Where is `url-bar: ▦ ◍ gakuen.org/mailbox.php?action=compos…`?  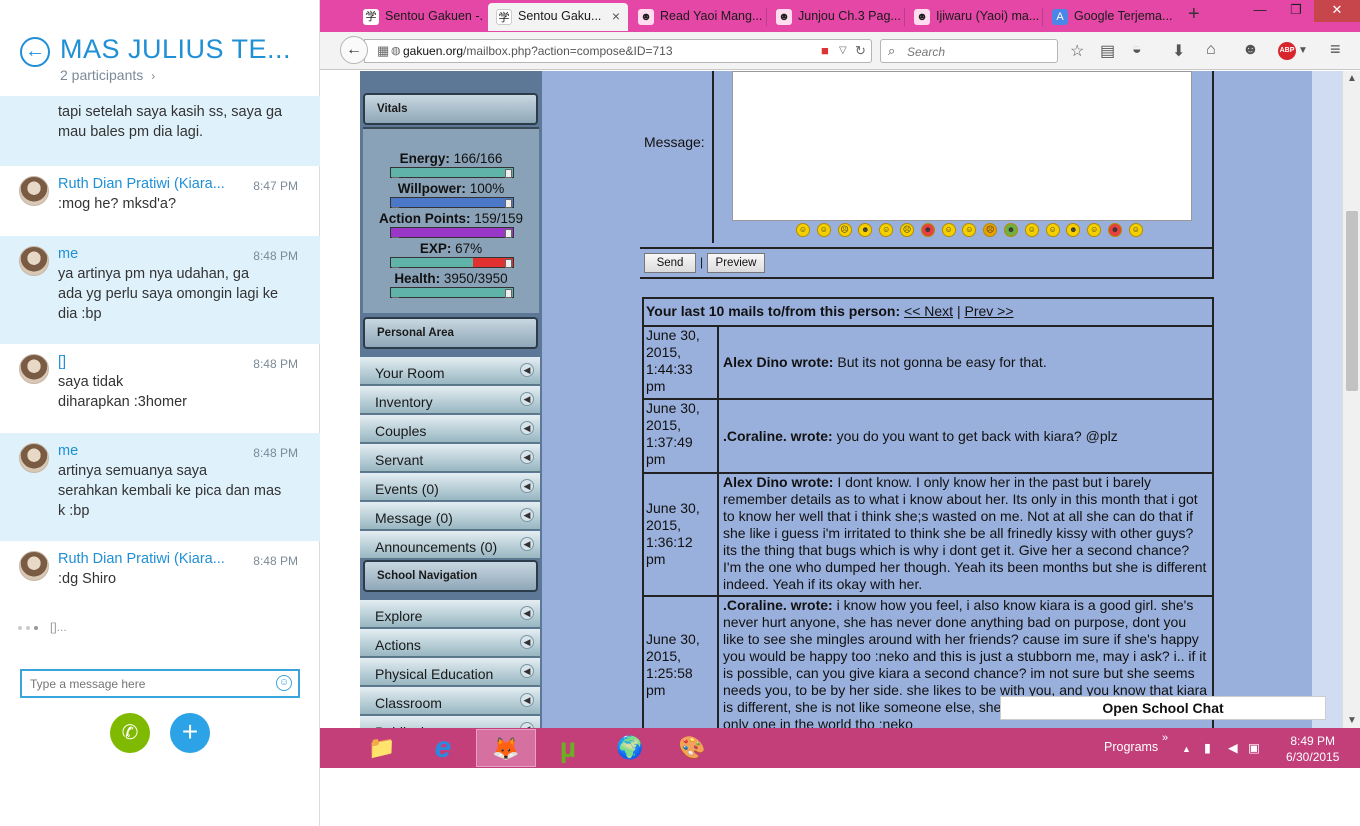 url-bar: ▦ ◍ gakuen.org/mailbox.php?action=compos… is located at coordinates (618, 51).